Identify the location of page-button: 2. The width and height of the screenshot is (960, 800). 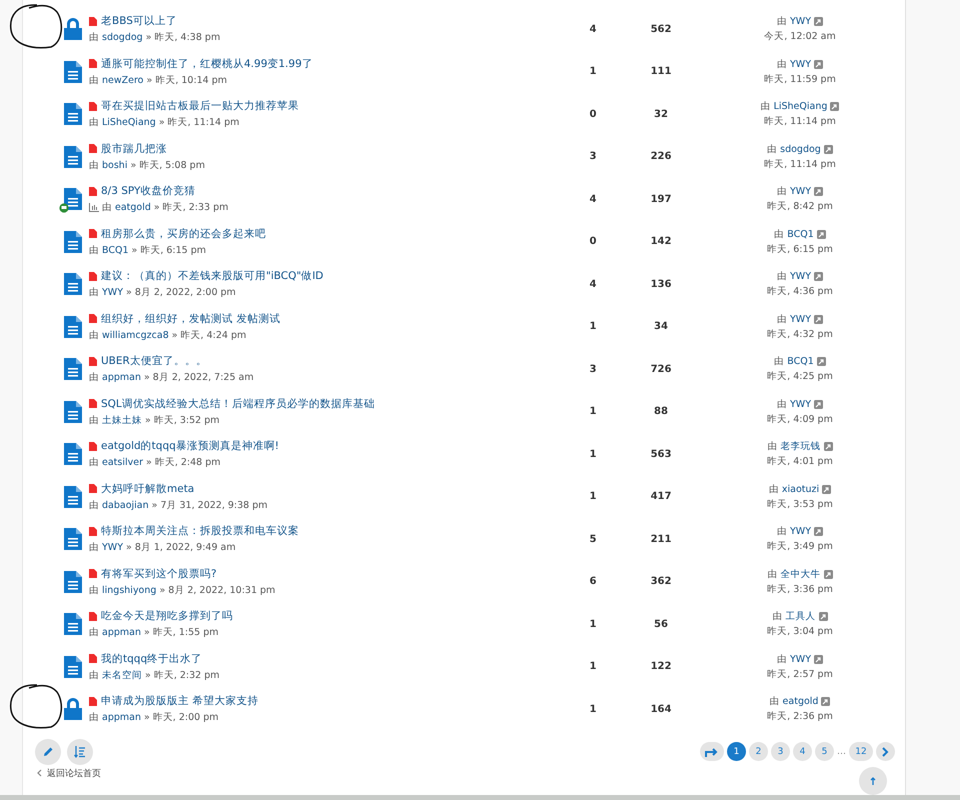
(758, 751).